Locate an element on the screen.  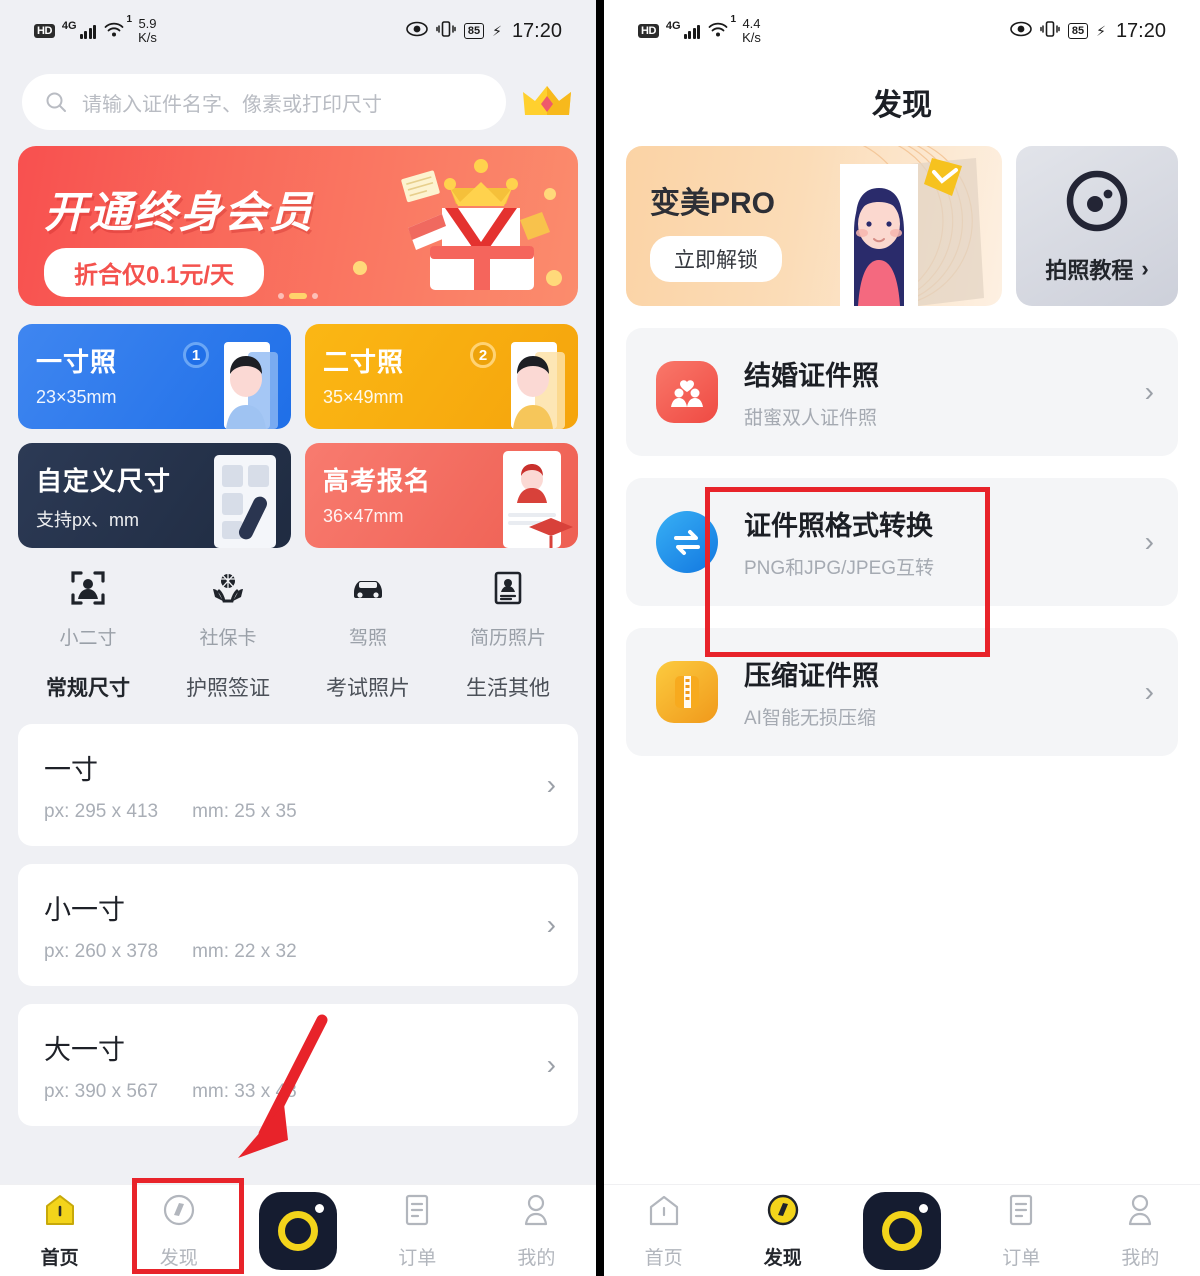
item-subtitle: PNG和JPG/JPEG互转 is located at coordinates (839, 568).